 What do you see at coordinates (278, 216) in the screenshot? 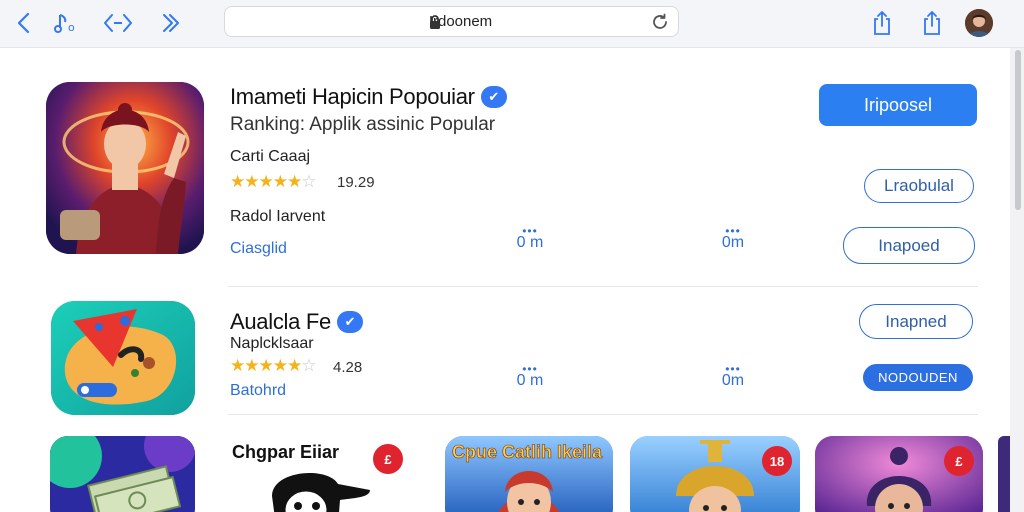
I see `detail-label: Radol Iarvent` at bounding box center [278, 216].